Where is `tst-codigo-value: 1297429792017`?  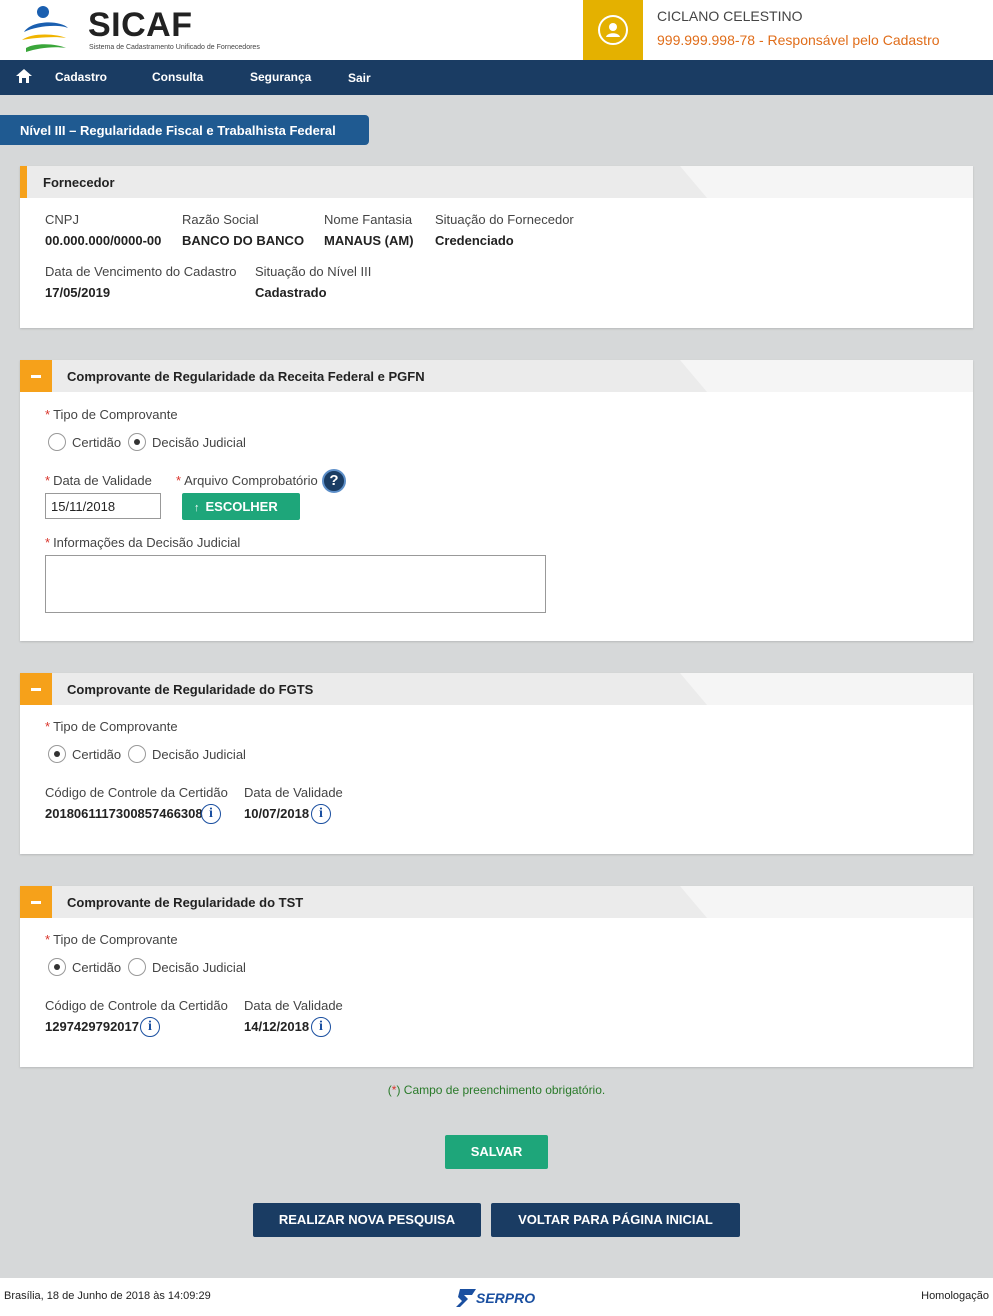 tst-codigo-value: 1297429792017 is located at coordinates (92, 1026).